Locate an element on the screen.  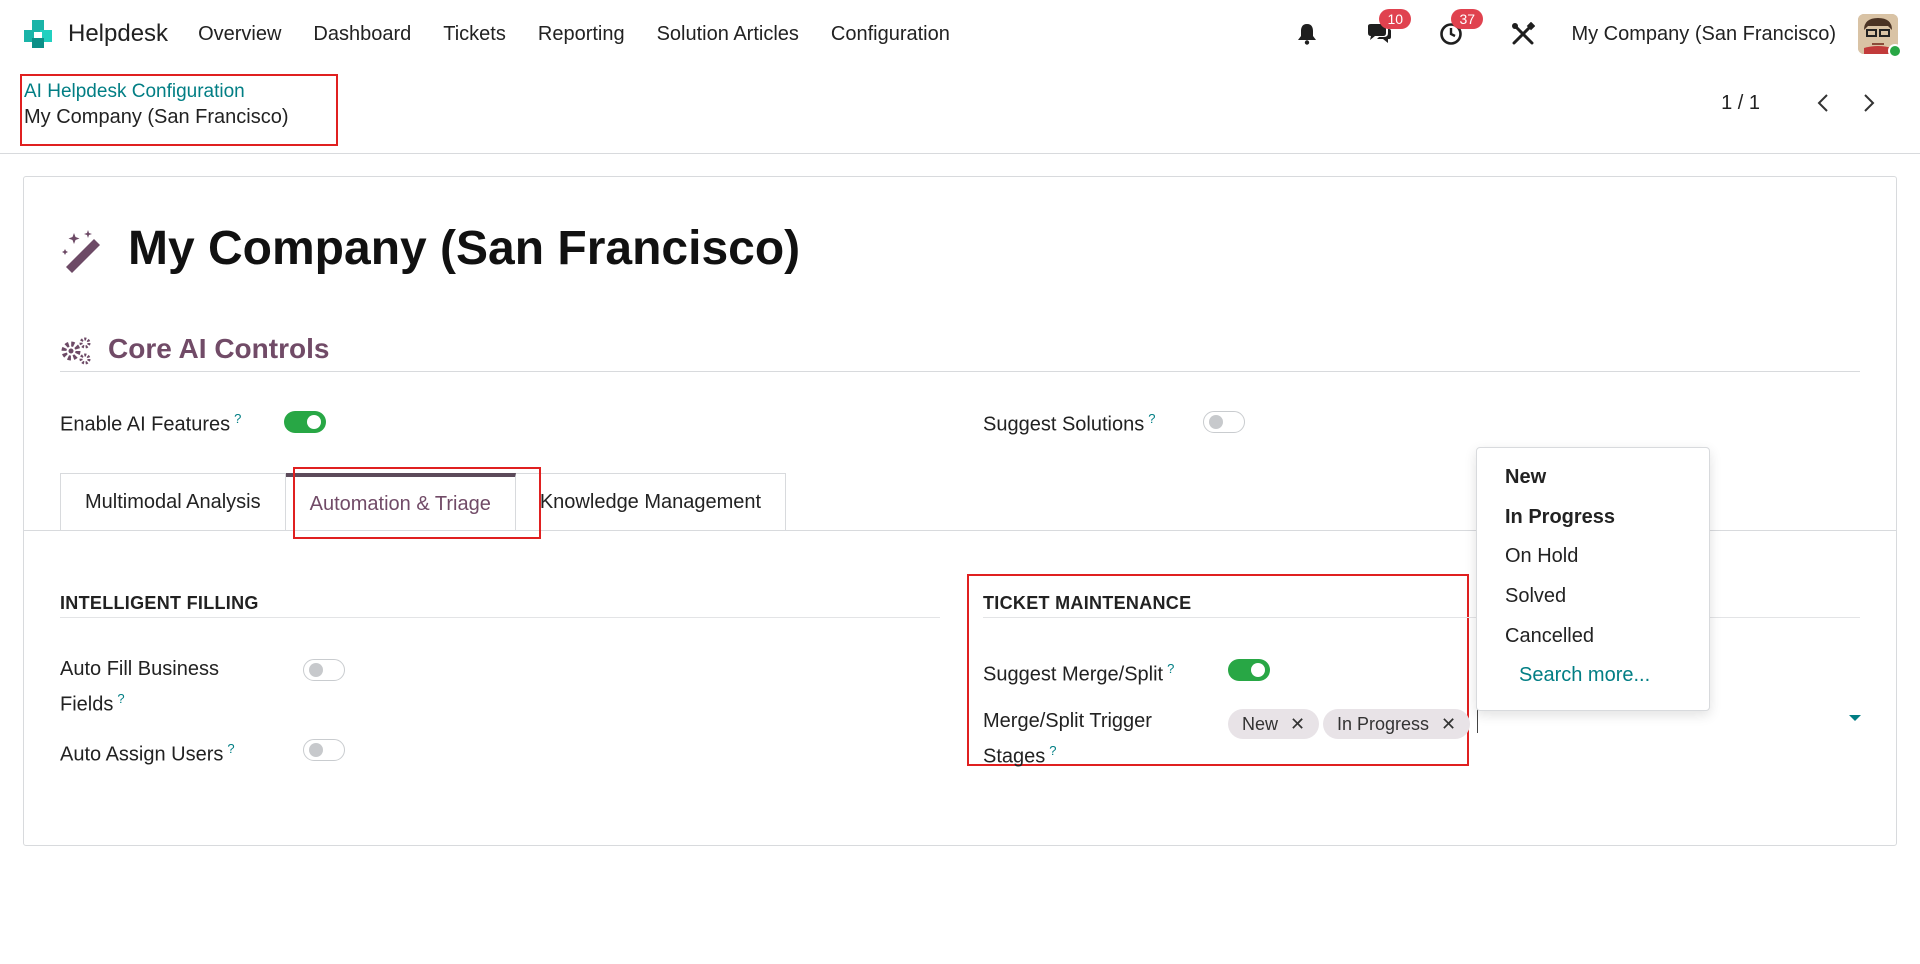
stage-tag-in-progress: In Progress ✕ is located at coordinates (1397, 724).